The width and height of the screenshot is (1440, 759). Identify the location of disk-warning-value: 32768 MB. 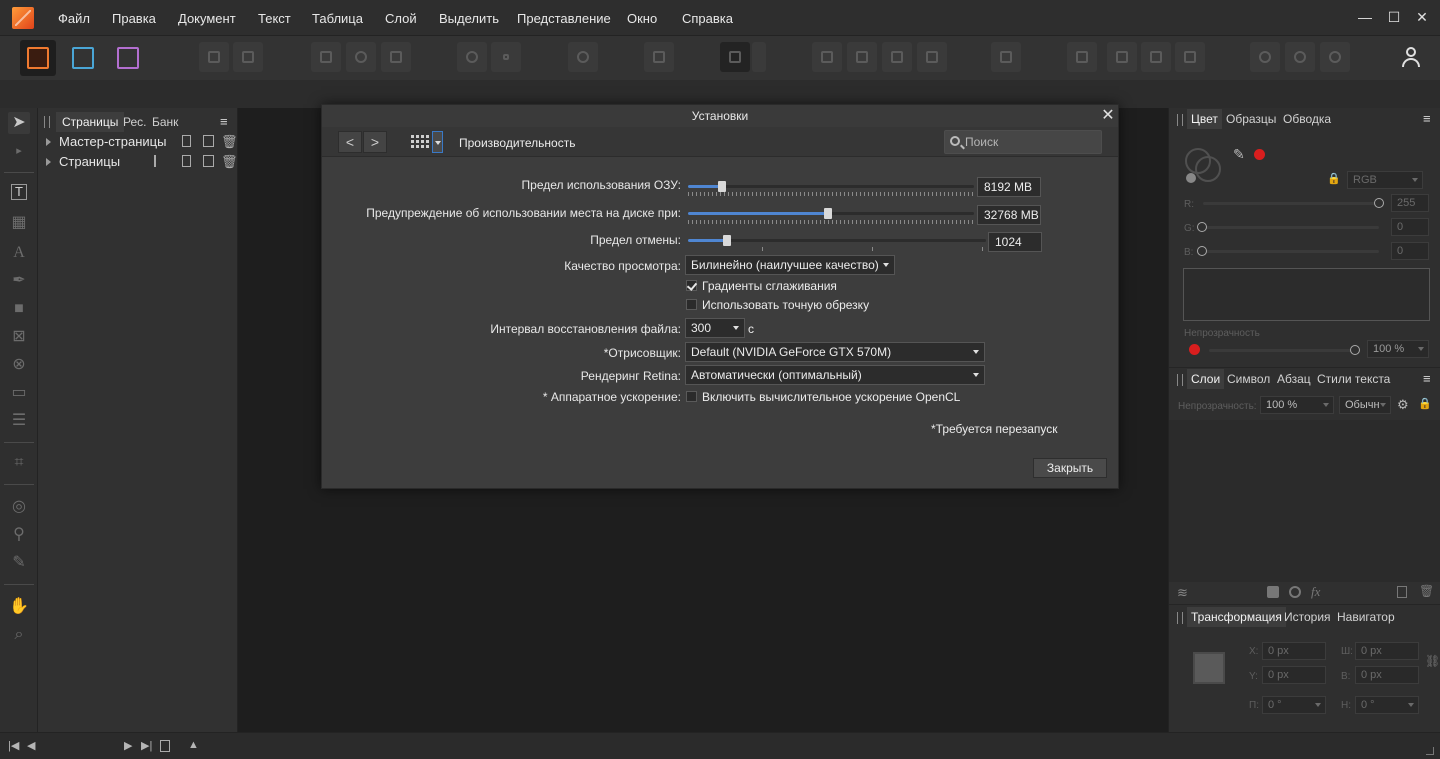
(1009, 215).